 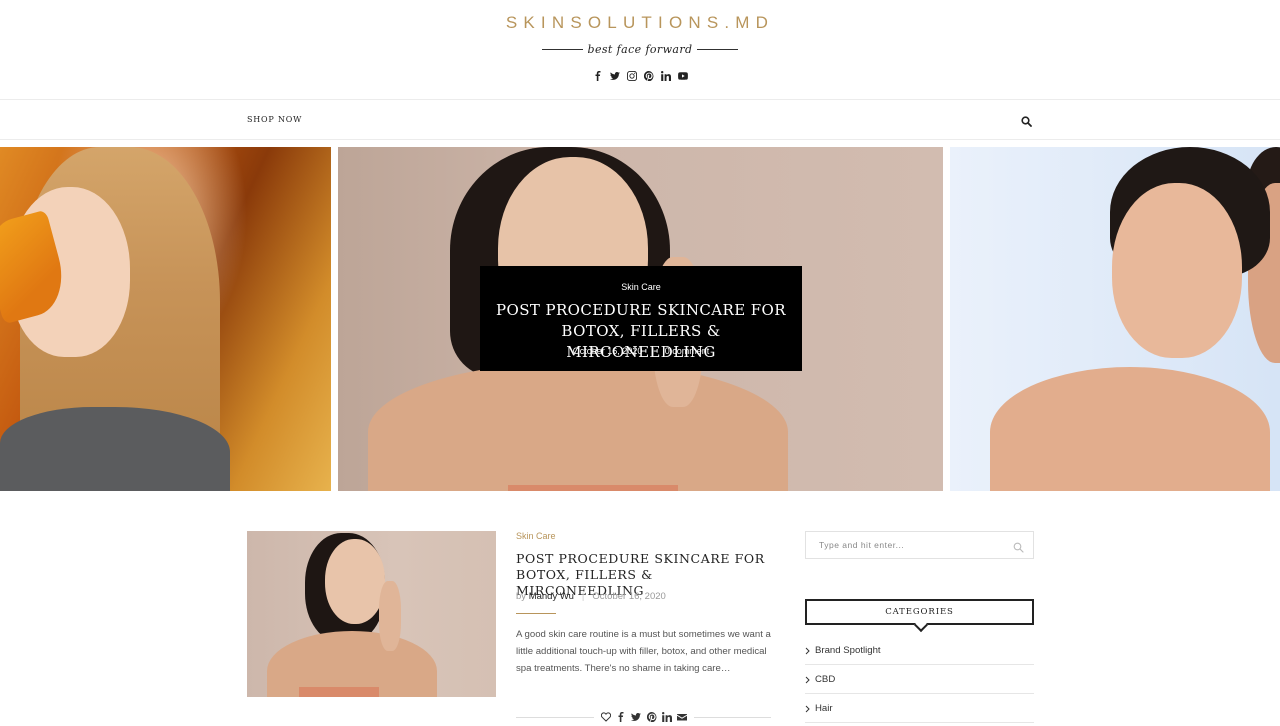 What do you see at coordinates (640, 76) in the screenshot?
I see `social-links` at bounding box center [640, 76].